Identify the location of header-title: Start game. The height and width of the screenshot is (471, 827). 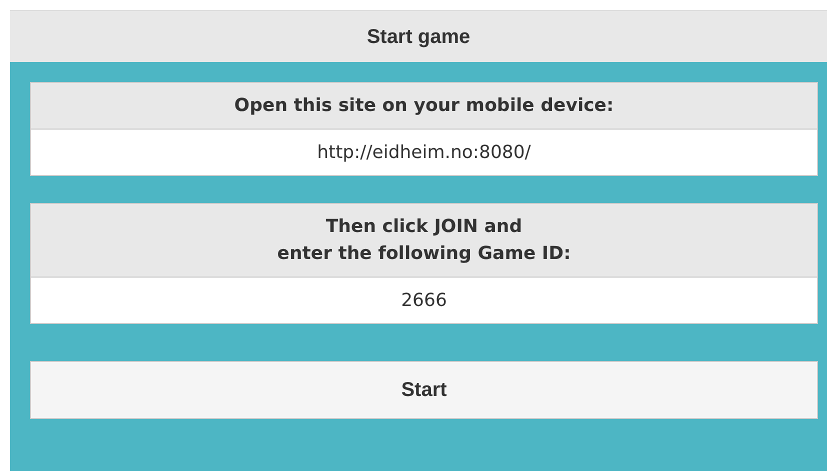
(418, 36).